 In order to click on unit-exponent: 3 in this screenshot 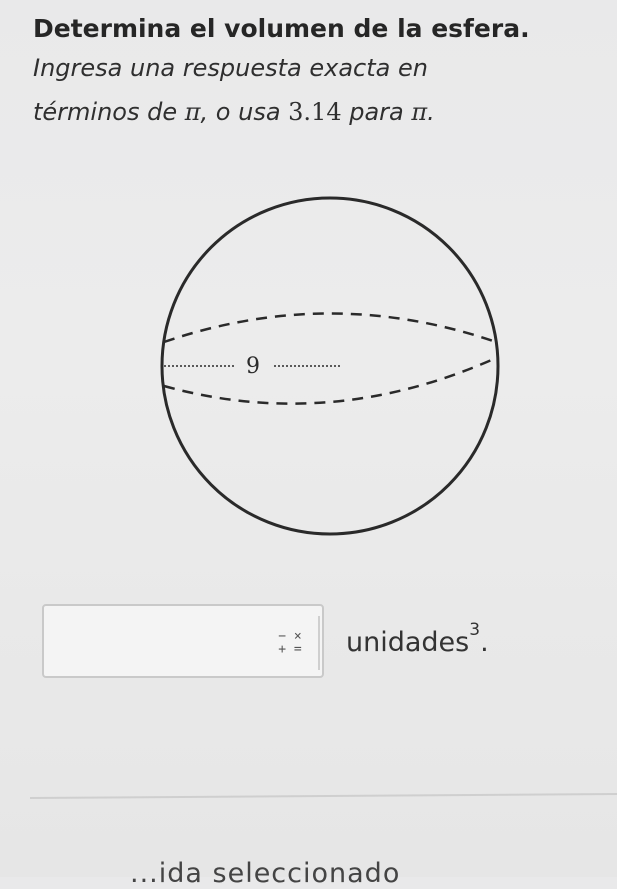, I will do `click(475, 630)`.